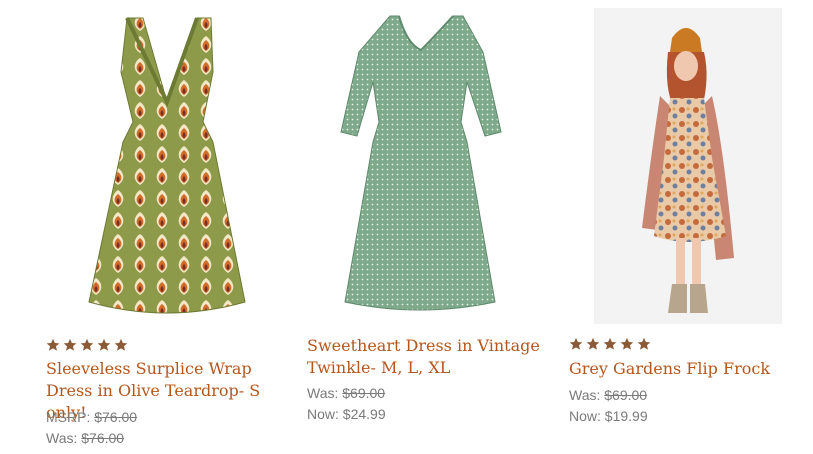 This screenshot has width=813, height=454. What do you see at coordinates (364, 414) in the screenshot?
I see `price-value: $24.99` at bounding box center [364, 414].